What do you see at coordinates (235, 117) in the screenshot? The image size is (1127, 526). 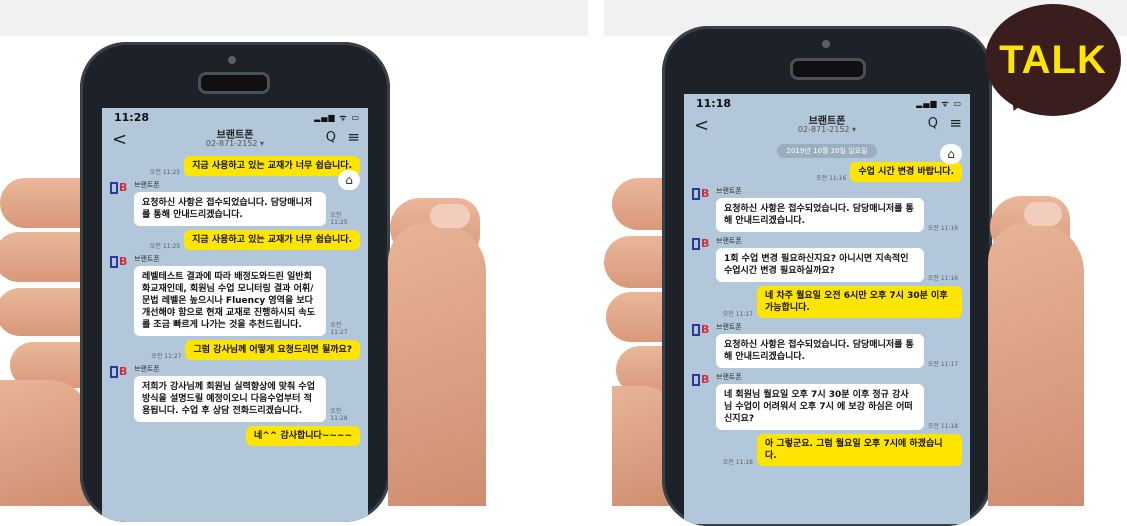 I see `left-status-bar: 11:28 ▂▄▆ ᯤ ▭` at bounding box center [235, 117].